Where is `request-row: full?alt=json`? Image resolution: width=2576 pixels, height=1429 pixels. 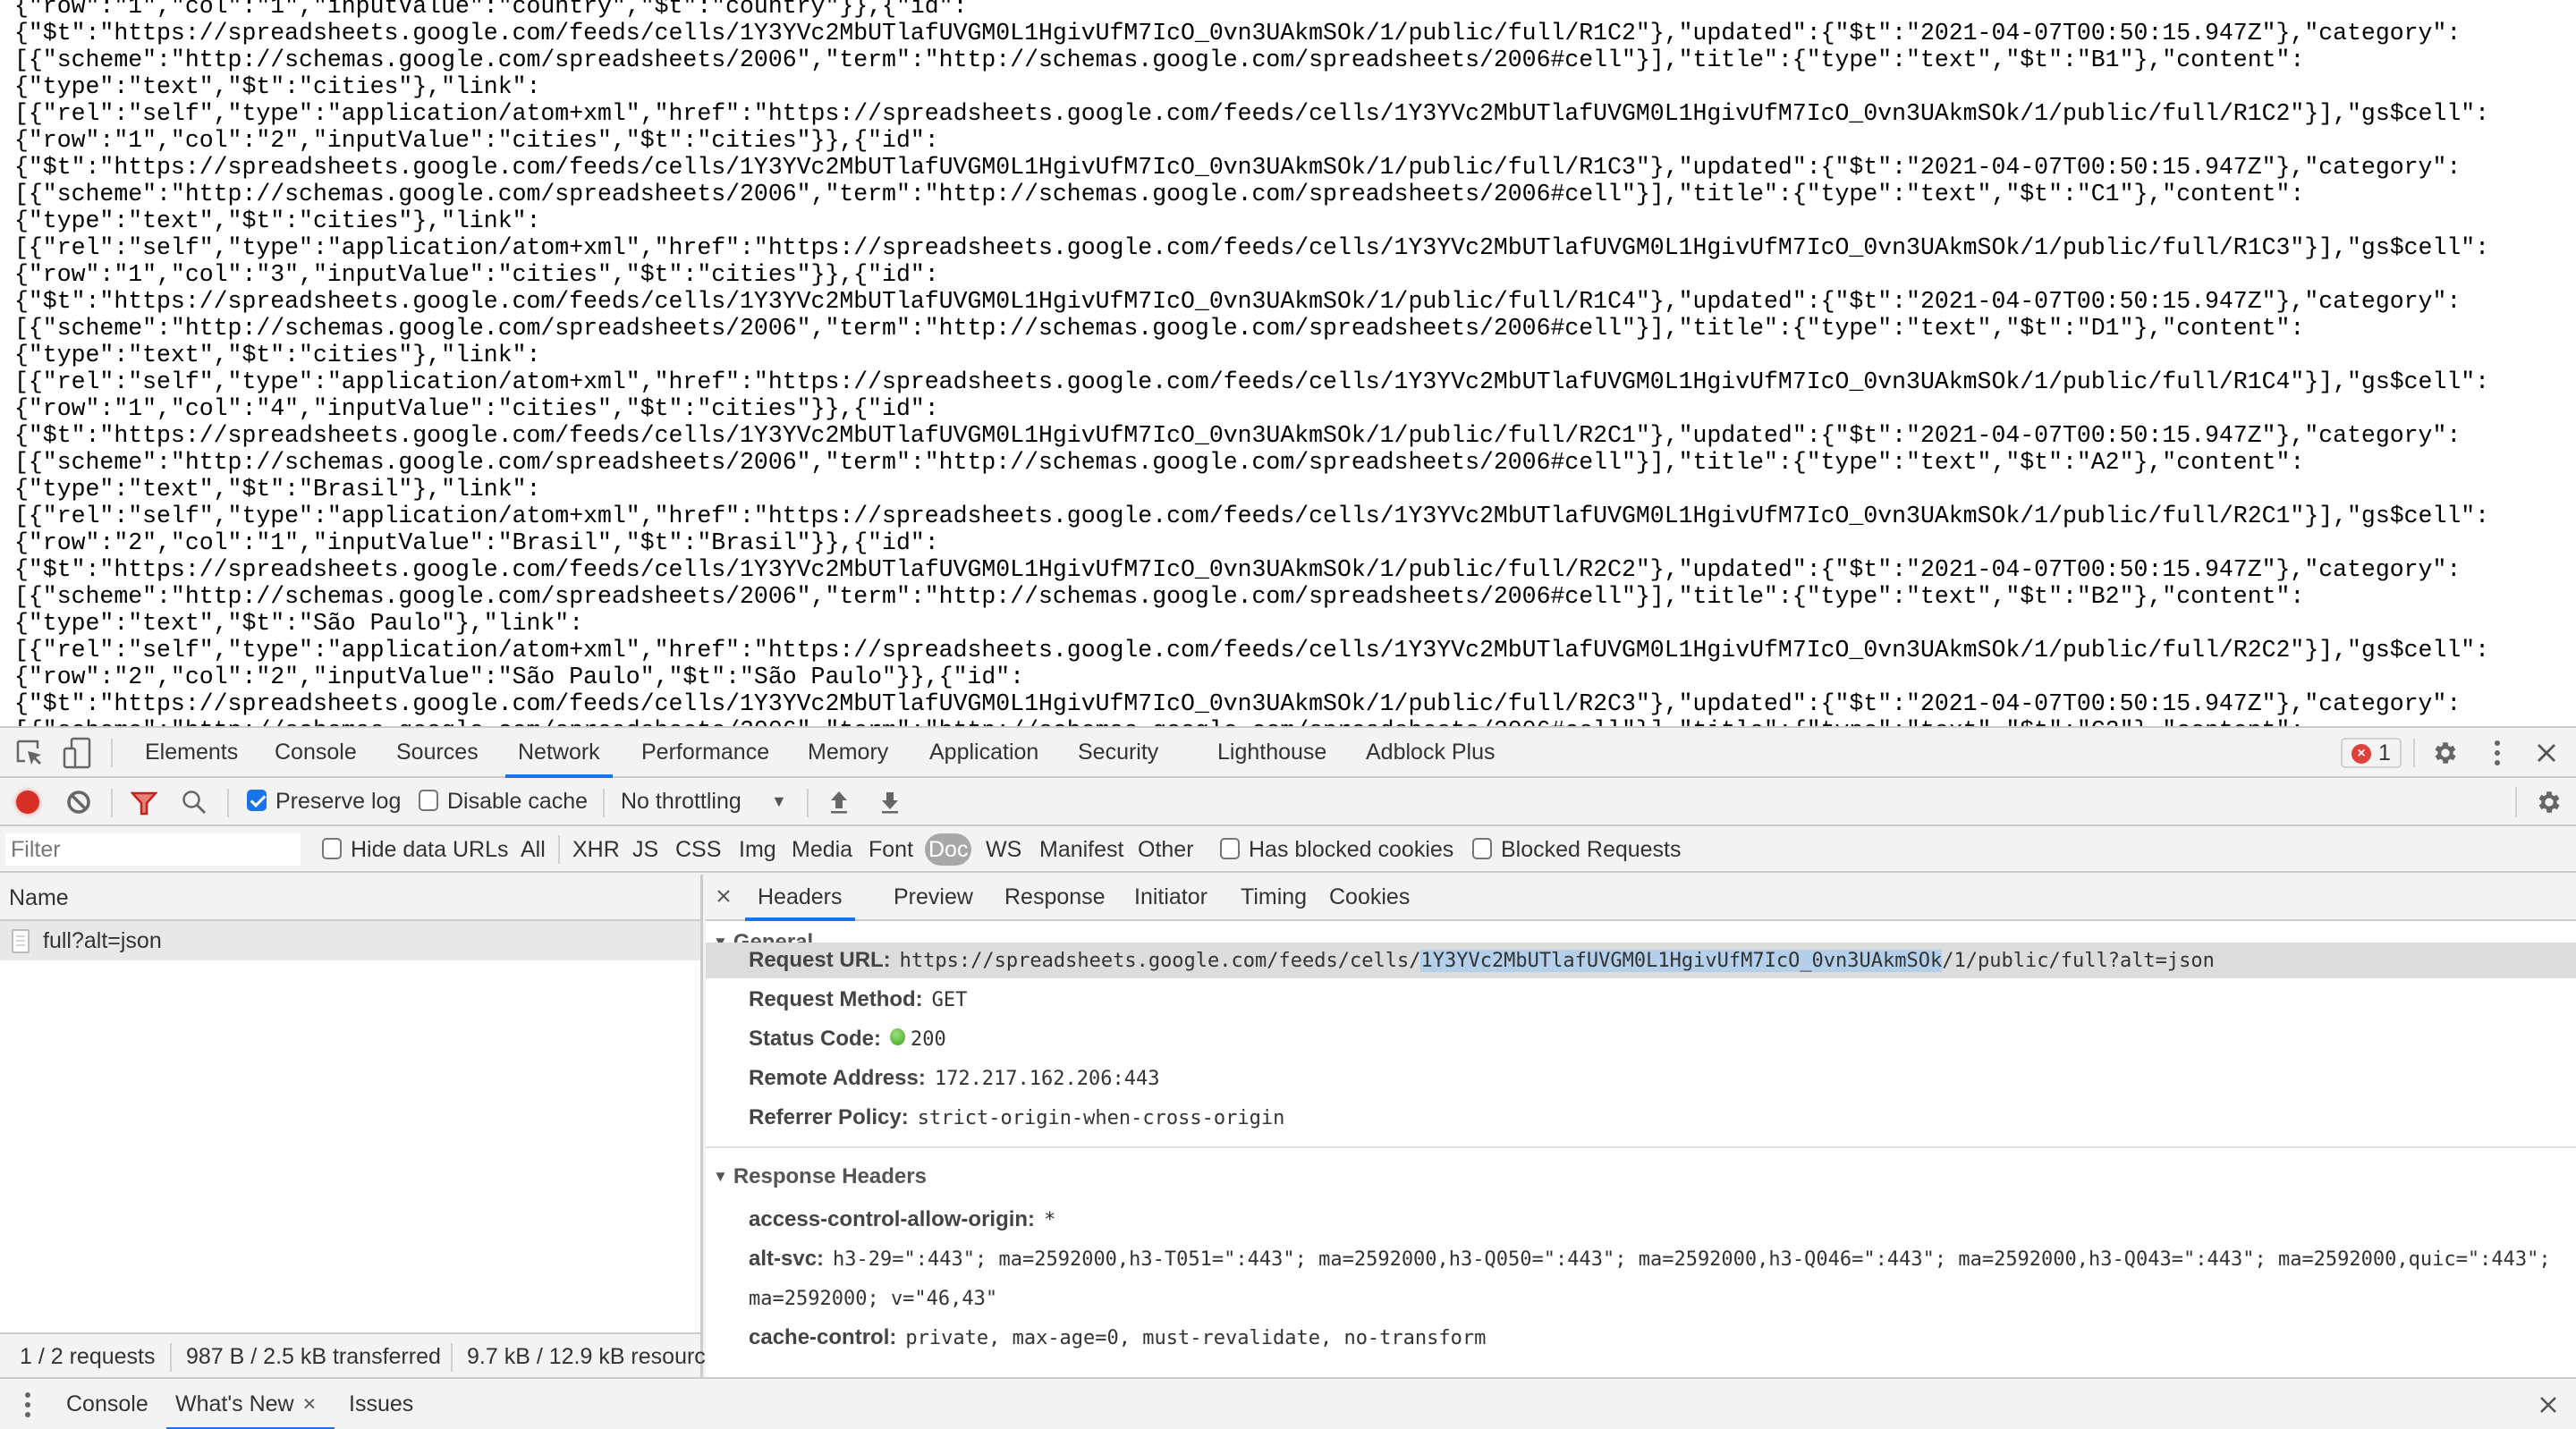
request-row: full?alt=json is located at coordinates (350, 940).